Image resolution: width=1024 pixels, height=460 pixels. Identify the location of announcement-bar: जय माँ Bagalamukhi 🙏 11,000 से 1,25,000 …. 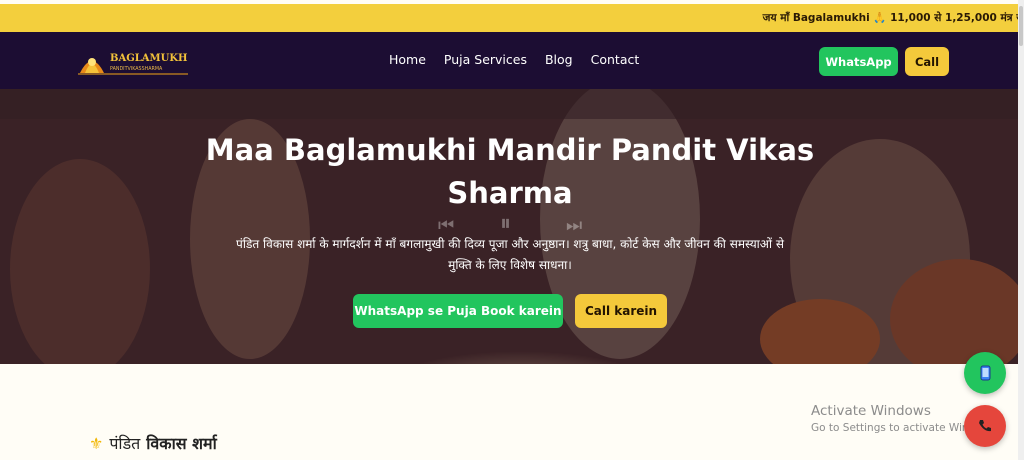
(509, 18).